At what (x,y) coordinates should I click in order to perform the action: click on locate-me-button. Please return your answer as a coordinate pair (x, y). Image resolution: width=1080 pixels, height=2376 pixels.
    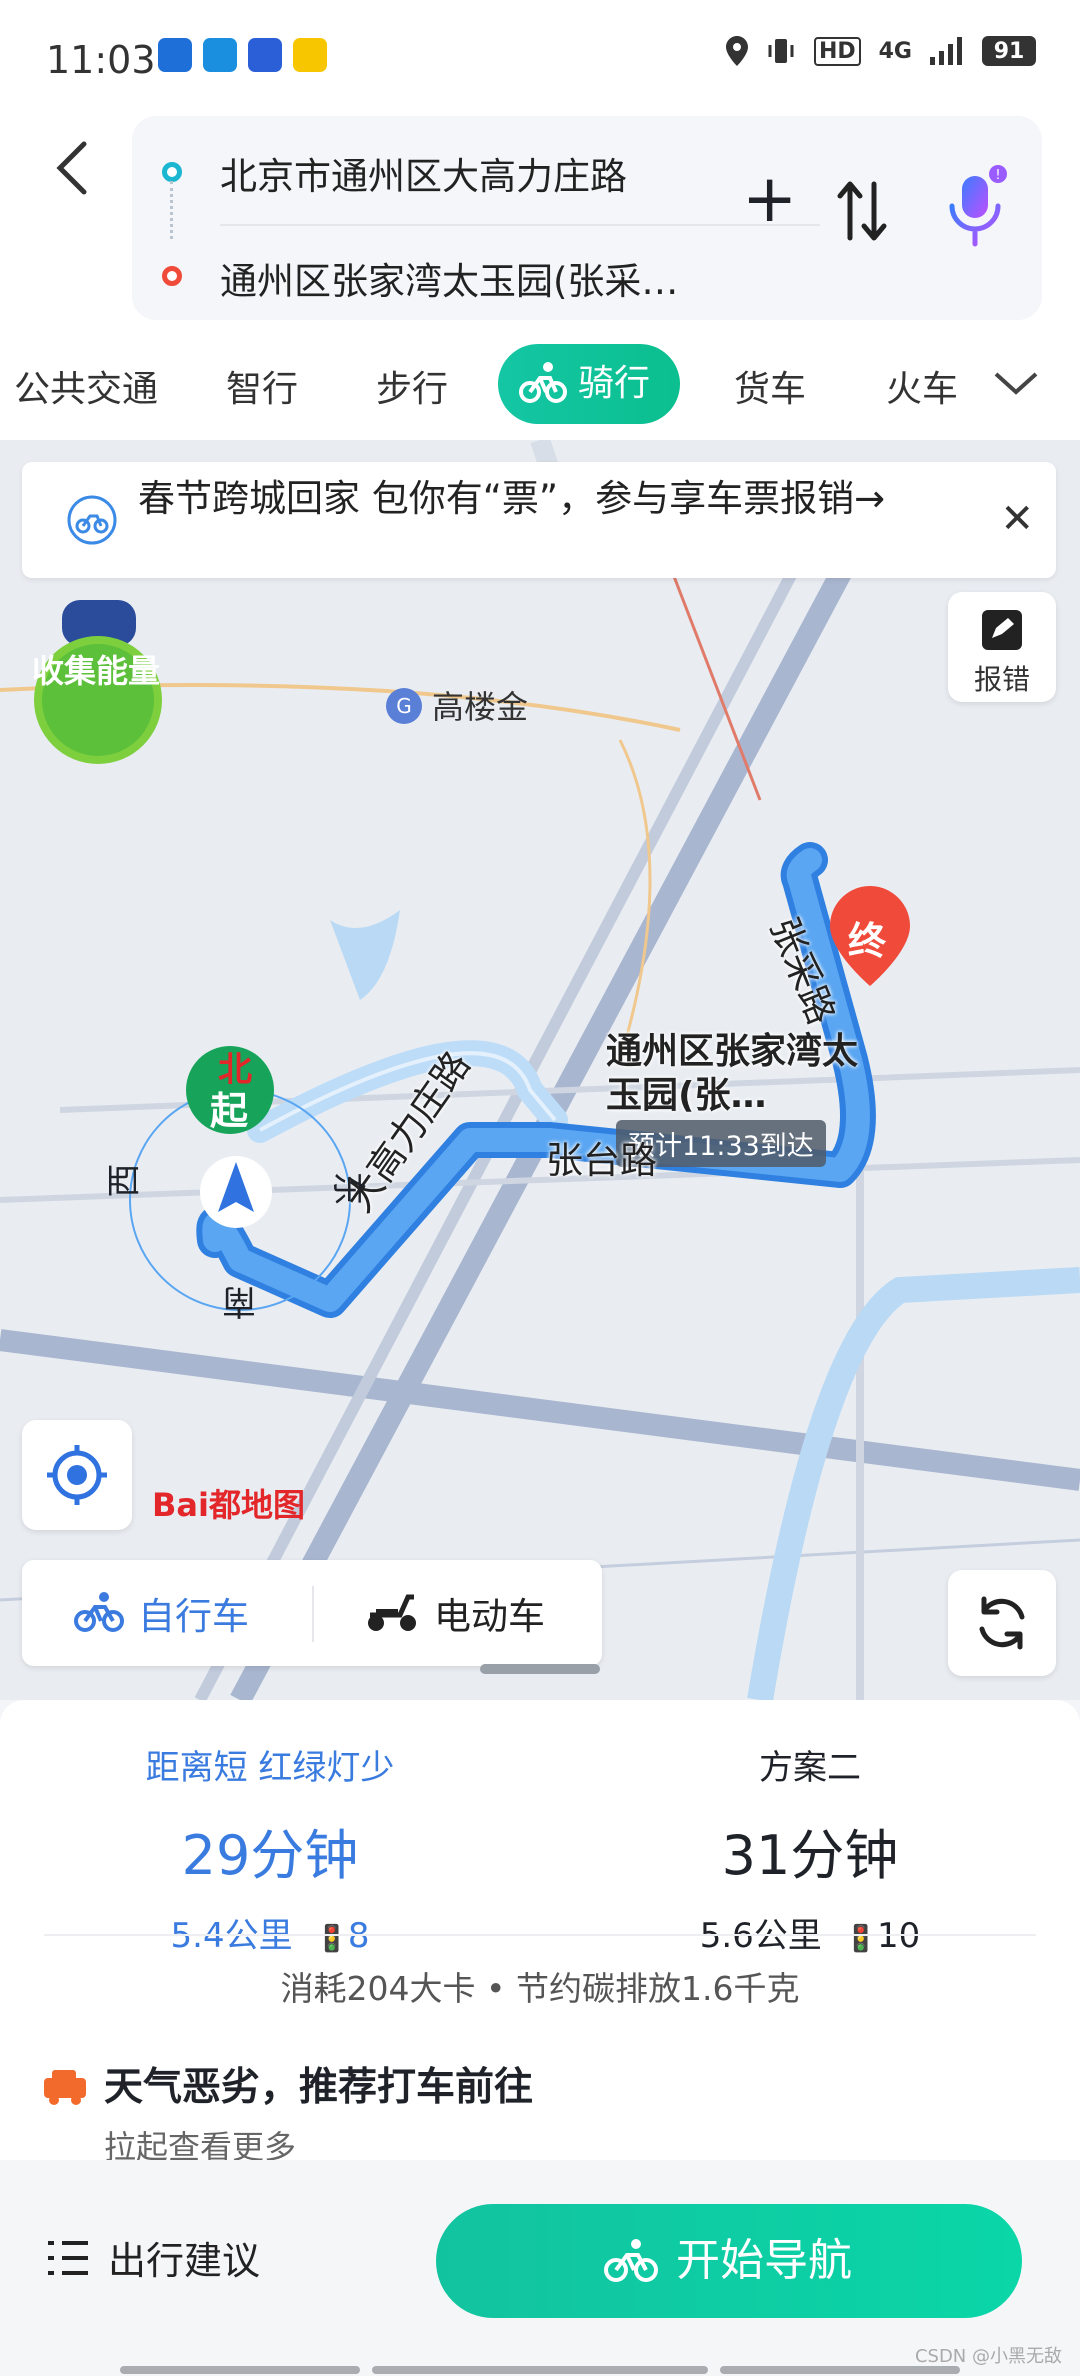
    Looking at the image, I should click on (77, 1475).